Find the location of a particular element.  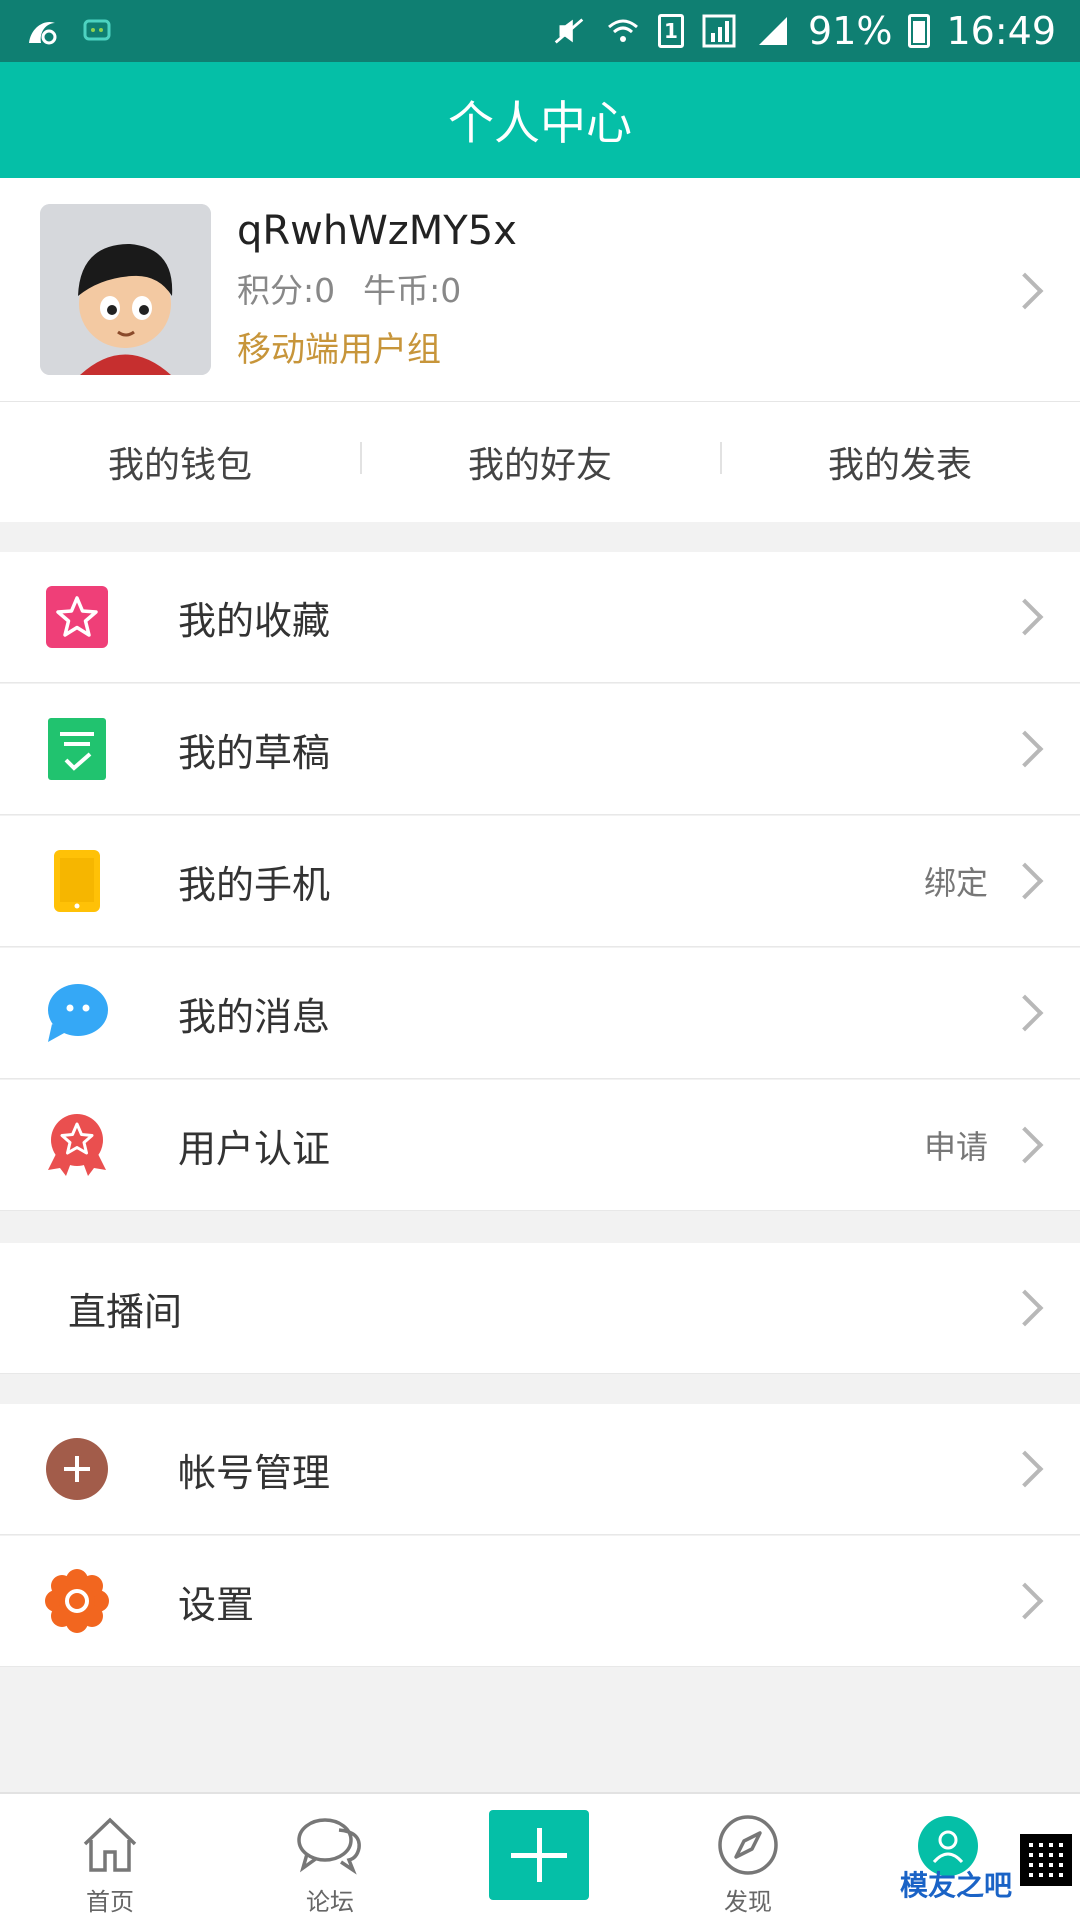

nav-home: 首页 is located at coordinates (110, 1857).